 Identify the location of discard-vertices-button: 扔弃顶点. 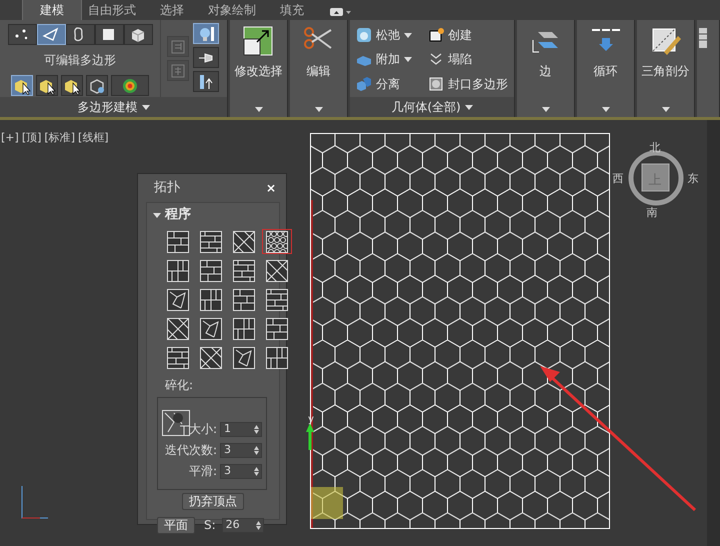
(213, 501).